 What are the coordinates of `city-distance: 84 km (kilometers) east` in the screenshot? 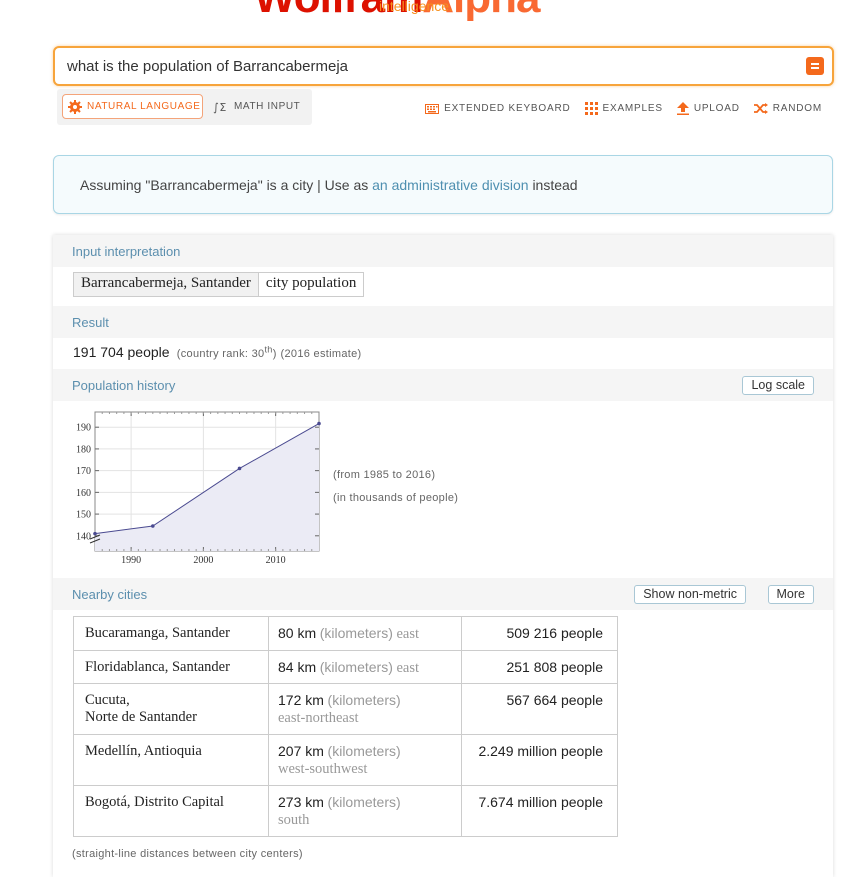 It's located at (365, 667).